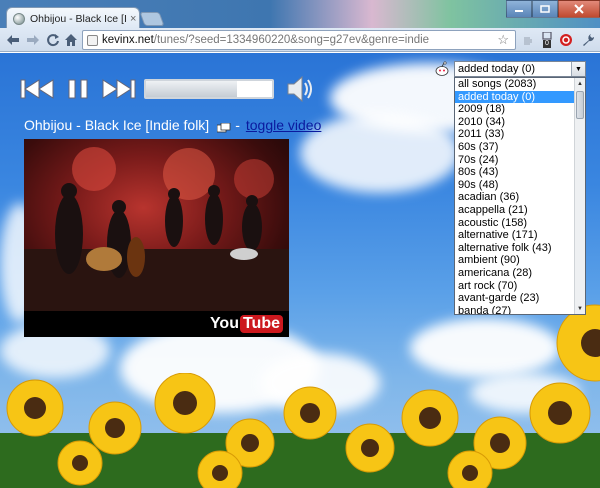 The height and width of the screenshot is (488, 600). Describe the element at coordinates (520, 273) in the screenshot. I see `genre-option: americana (28)` at that location.